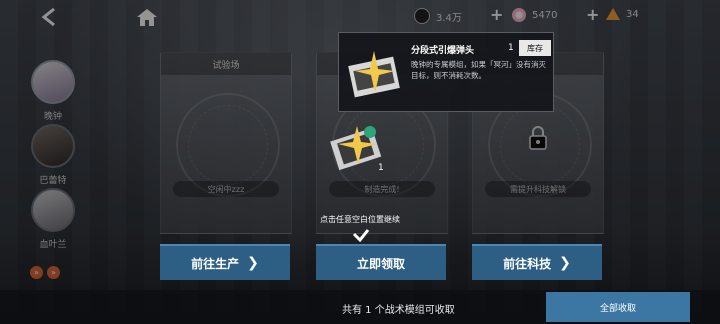  Describe the element at coordinates (361, 235) in the screenshot. I see `check-icon` at that location.